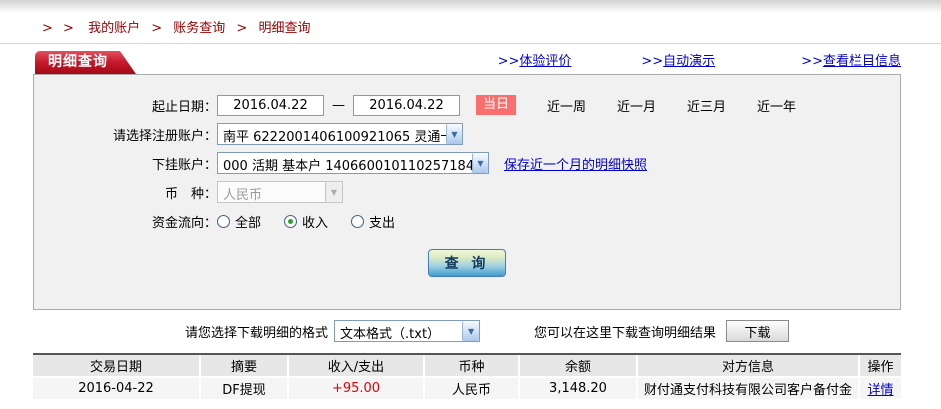  I want to click on sub-account-label: 下挂账户：, so click(184, 165).